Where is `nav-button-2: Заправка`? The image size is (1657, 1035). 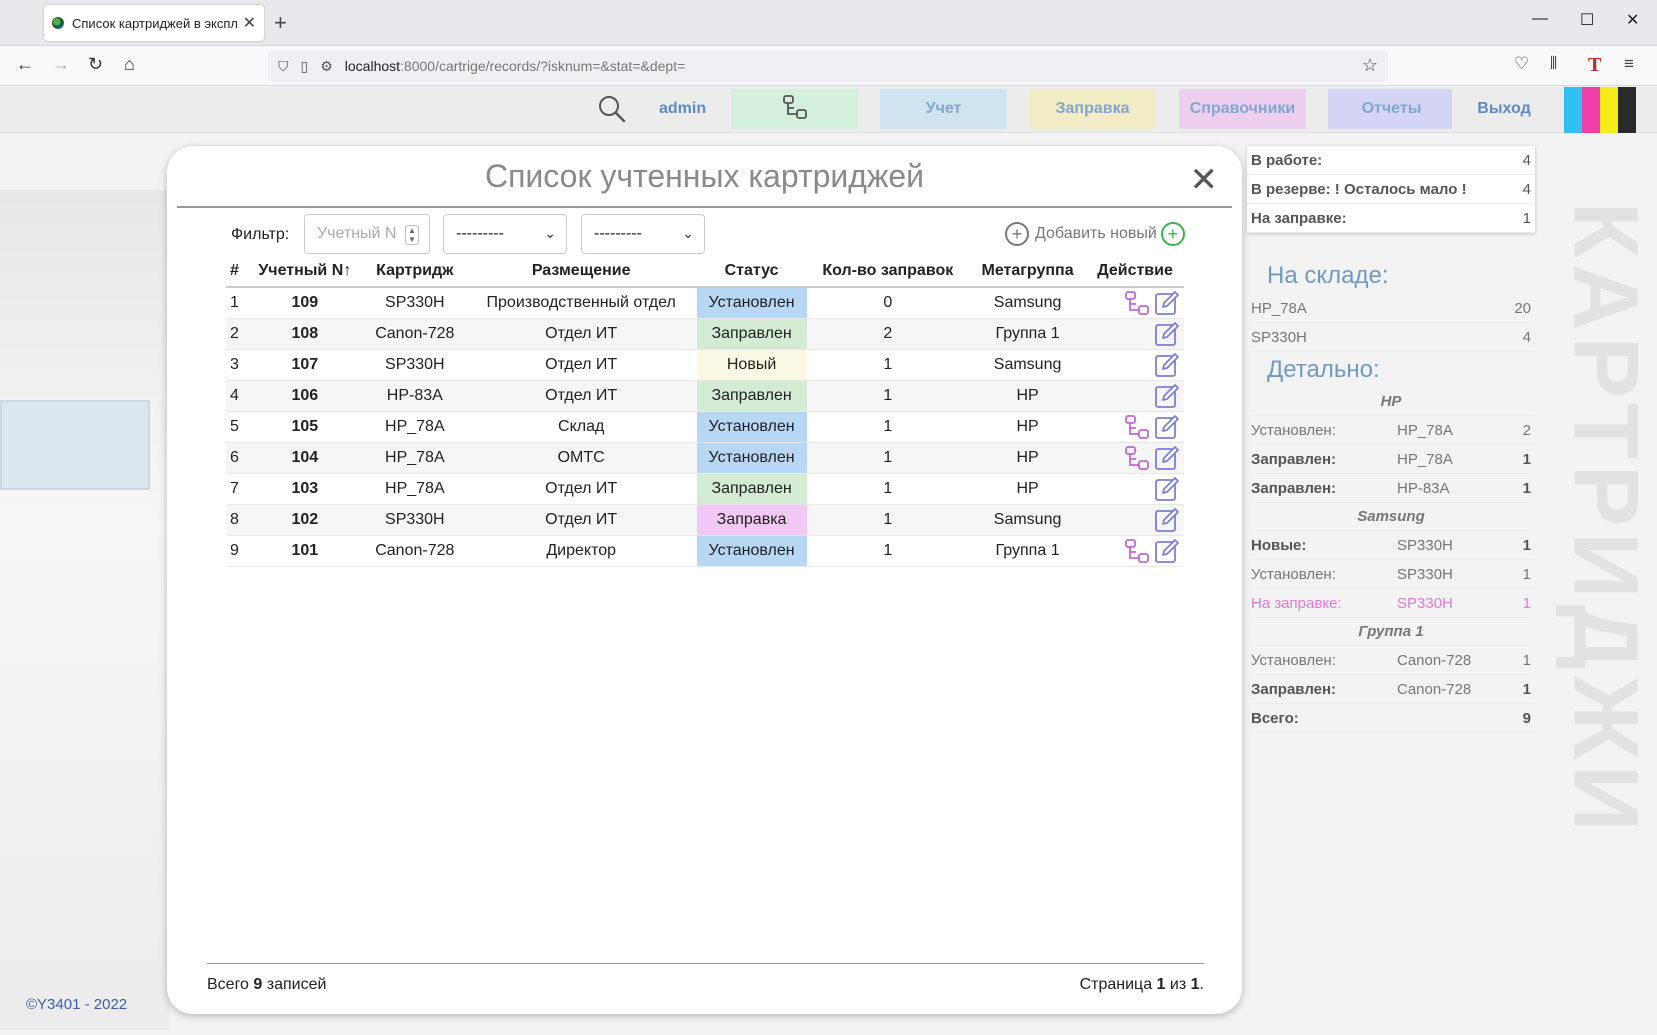 nav-button-2: Заправка is located at coordinates (1092, 109).